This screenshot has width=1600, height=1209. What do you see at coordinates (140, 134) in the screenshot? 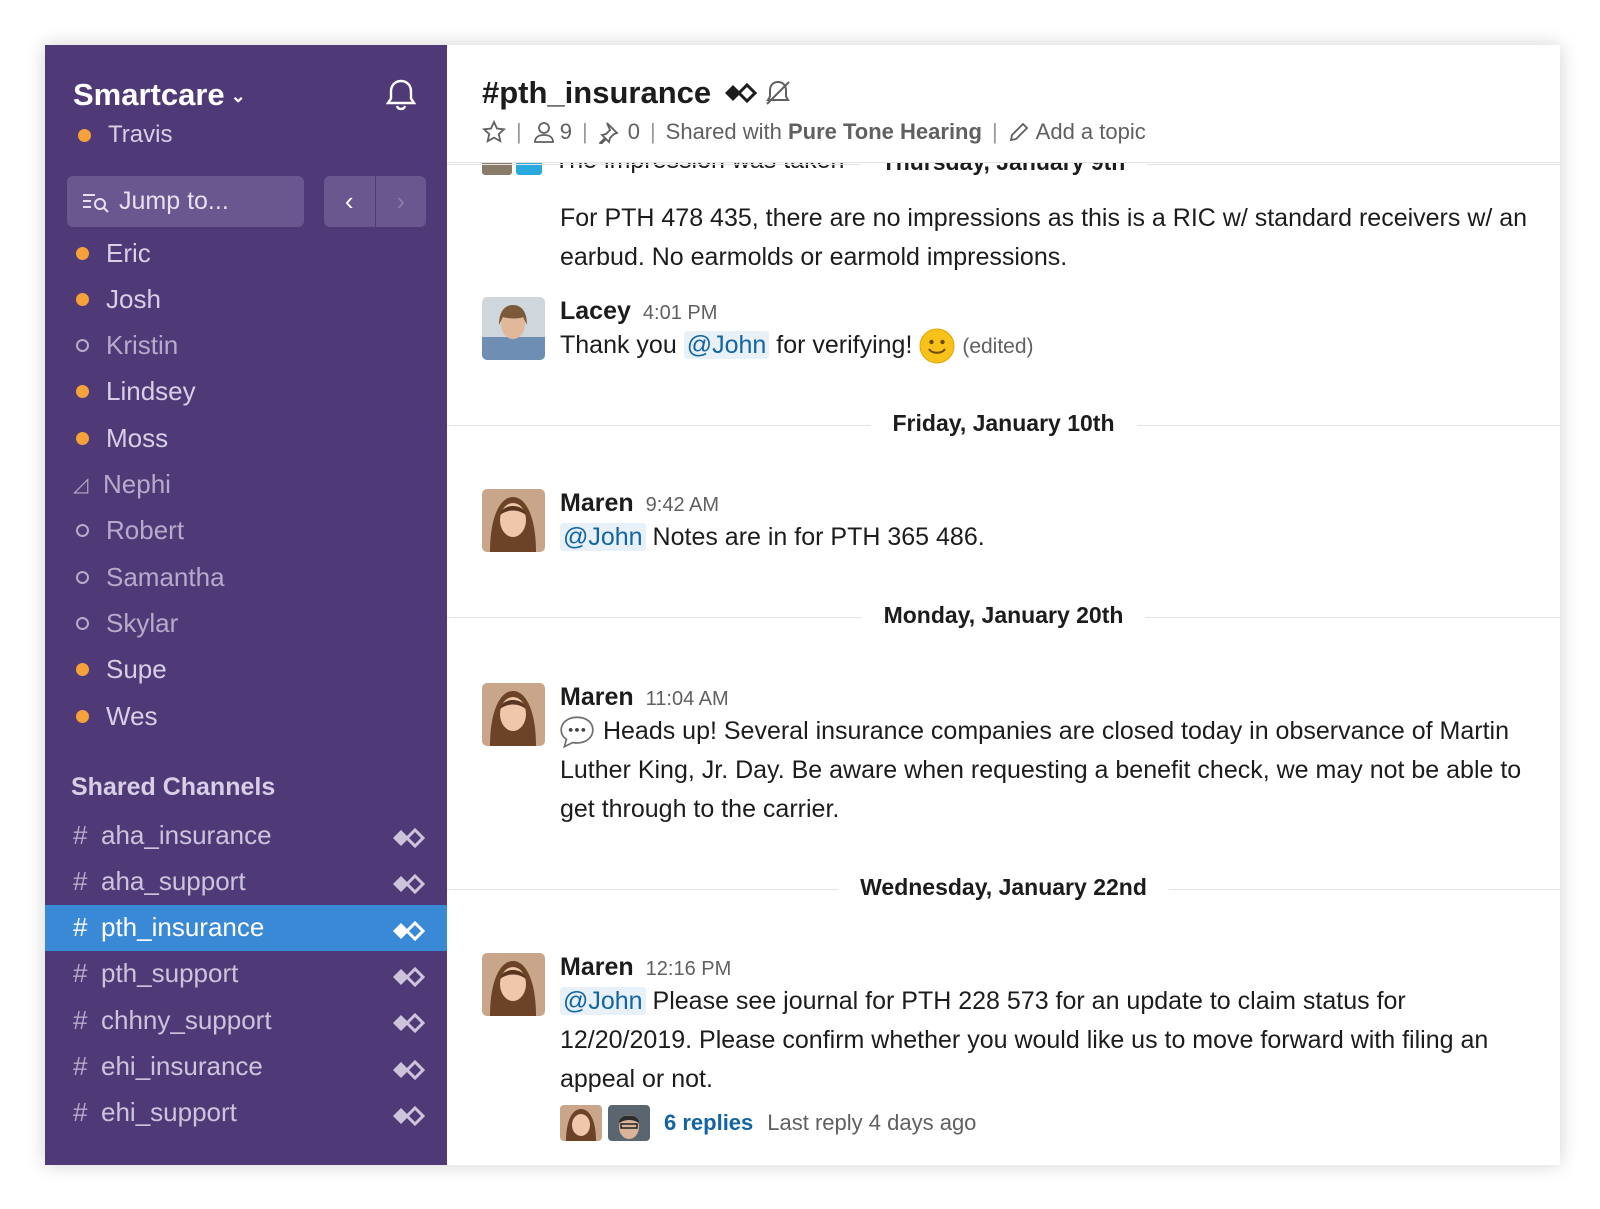
I see `current-user-name: Travis` at bounding box center [140, 134].